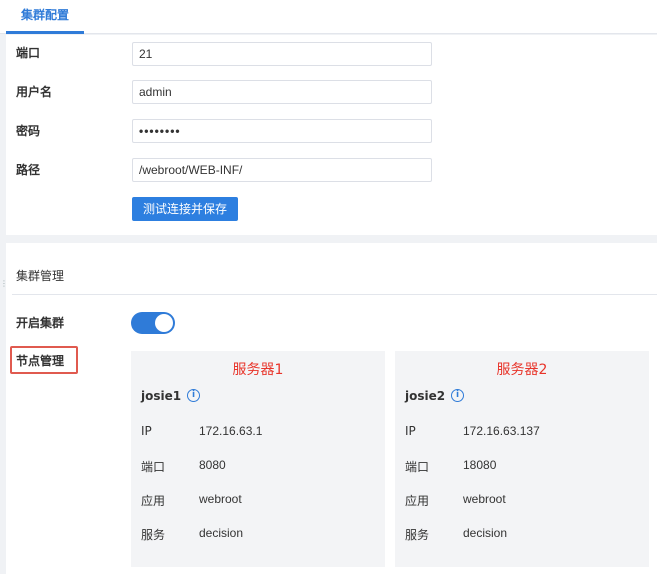 This screenshot has width=657, height=574. I want to click on tab-bar: 集群配置, so click(328, 17).